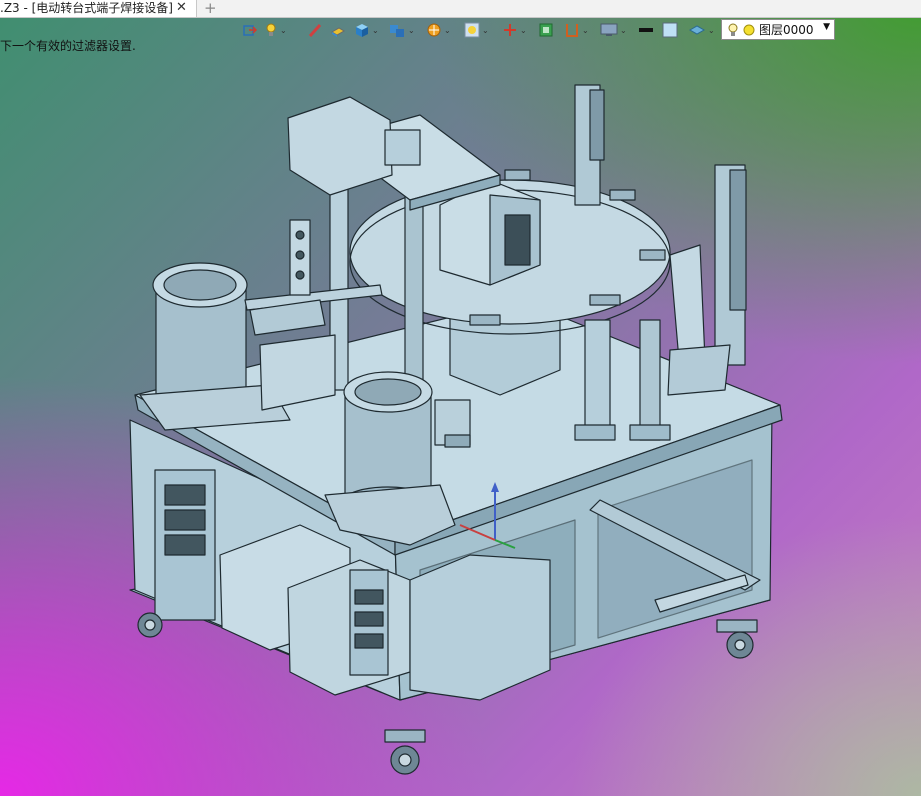 Image resolution: width=921 pixels, height=796 pixels. I want to click on render-icon: ⌄, so click(438, 30).